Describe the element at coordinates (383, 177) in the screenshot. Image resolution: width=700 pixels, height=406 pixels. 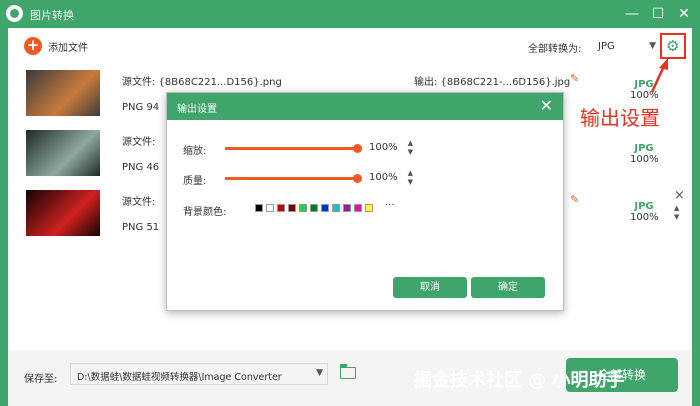
I see `quality-value: 100%` at that location.